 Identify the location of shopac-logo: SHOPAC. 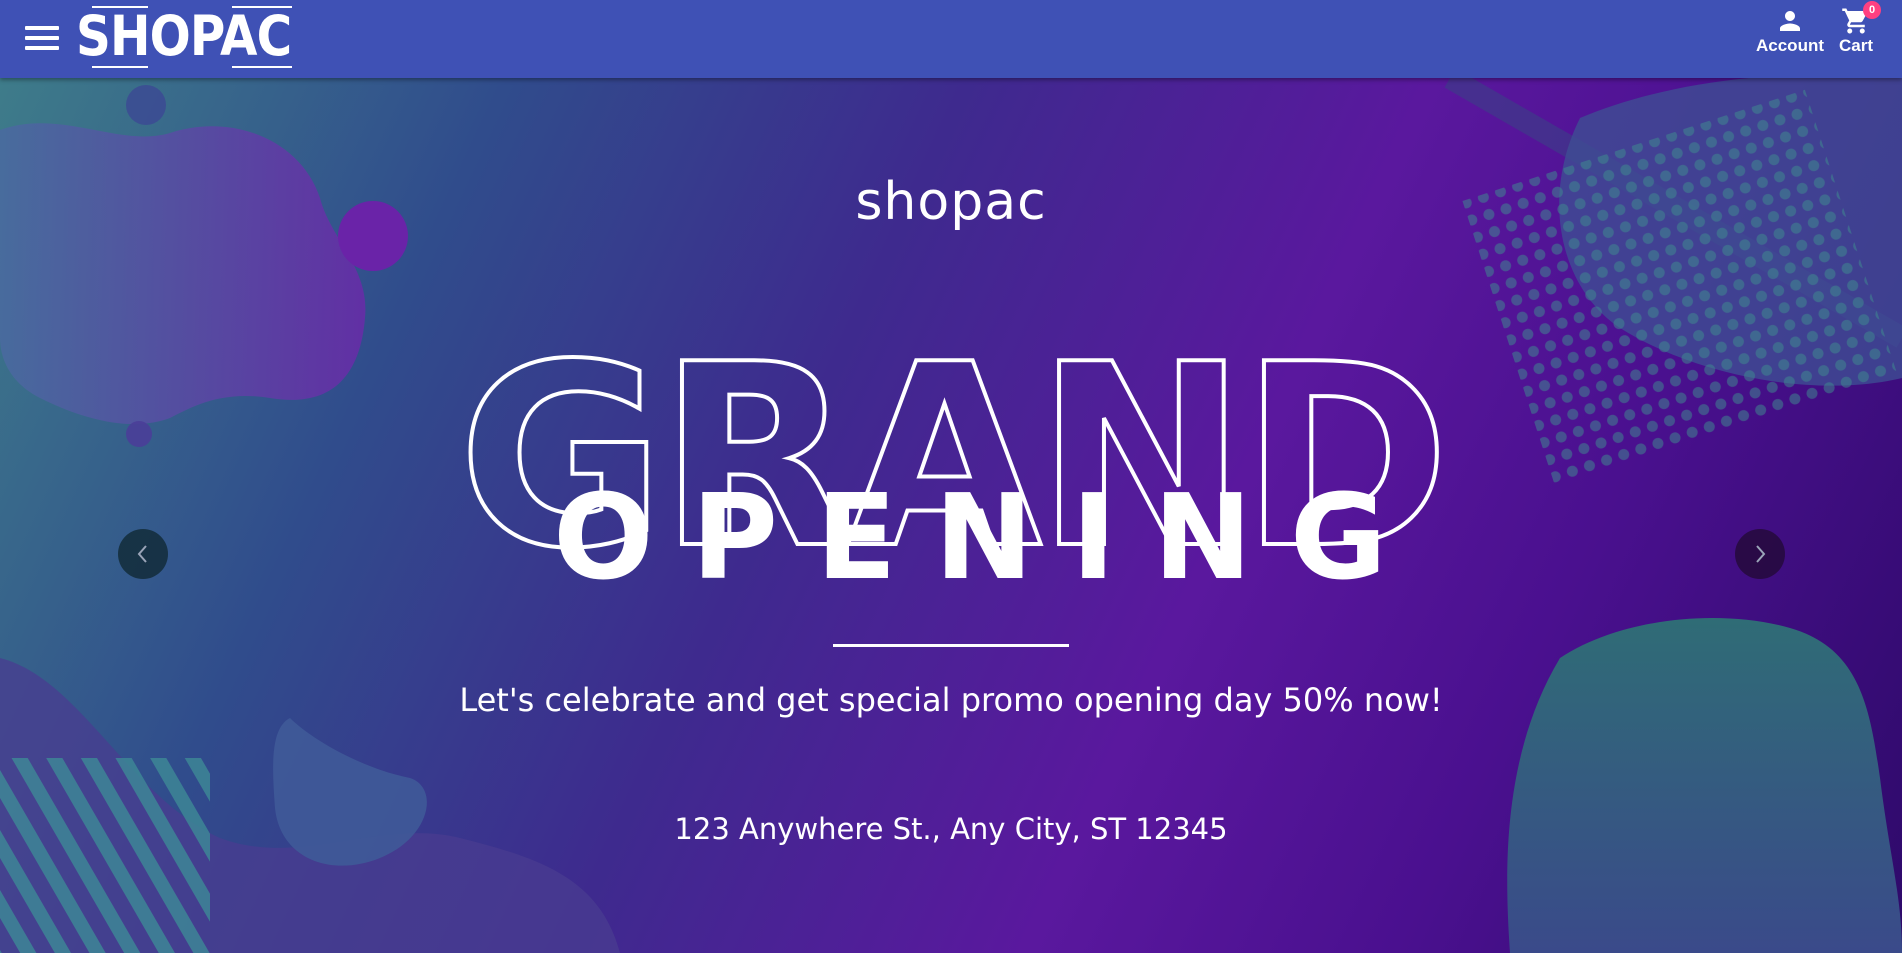
(184, 36).